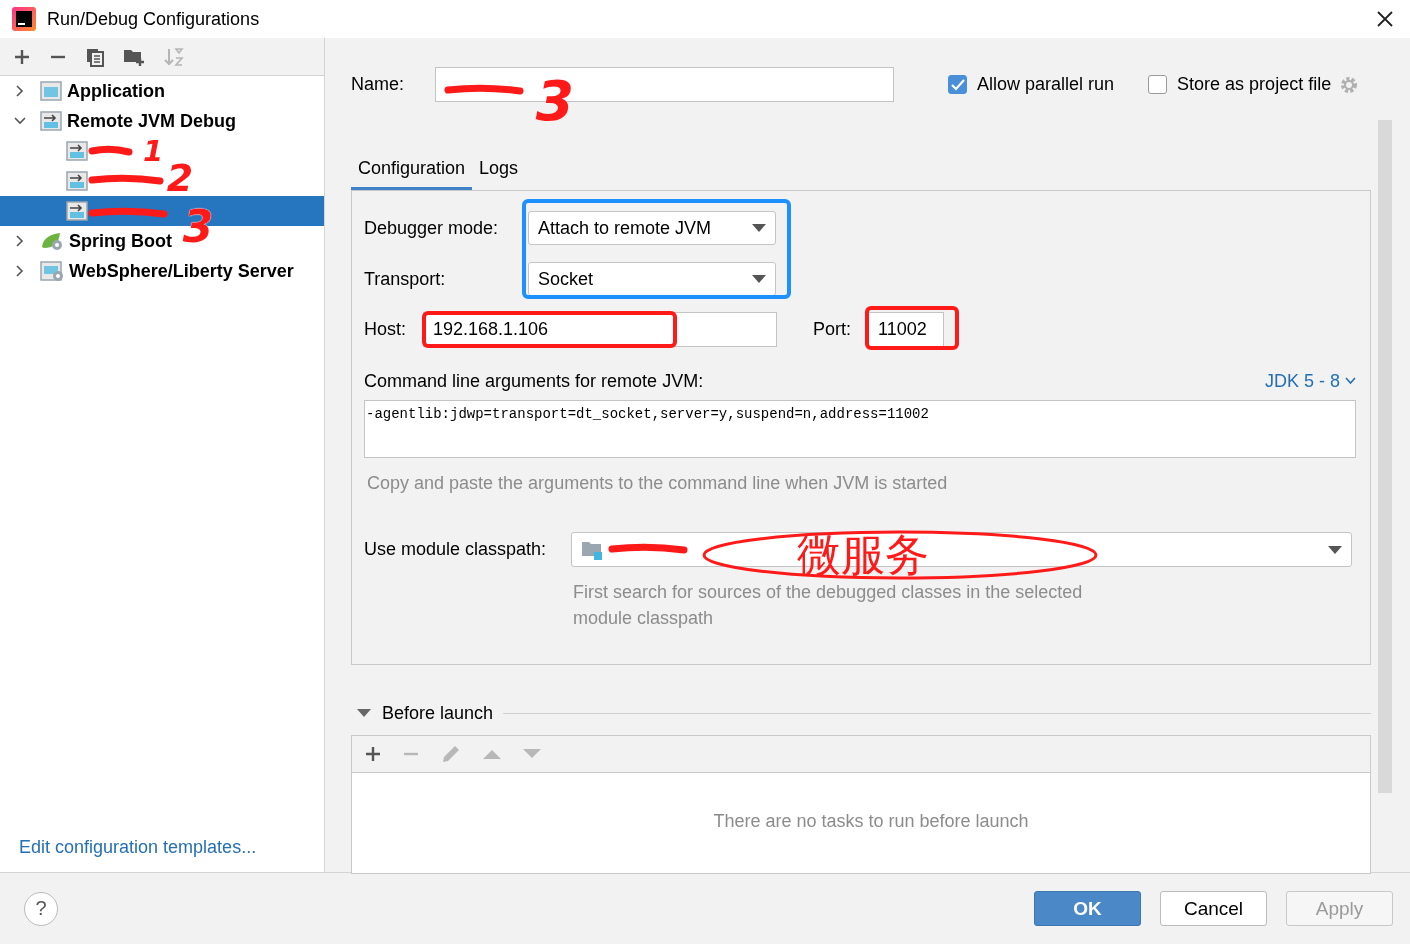 This screenshot has height=944, width=1410. Describe the element at coordinates (118, 121) in the screenshot. I see `tree-item: Remote JVM Debug` at that location.